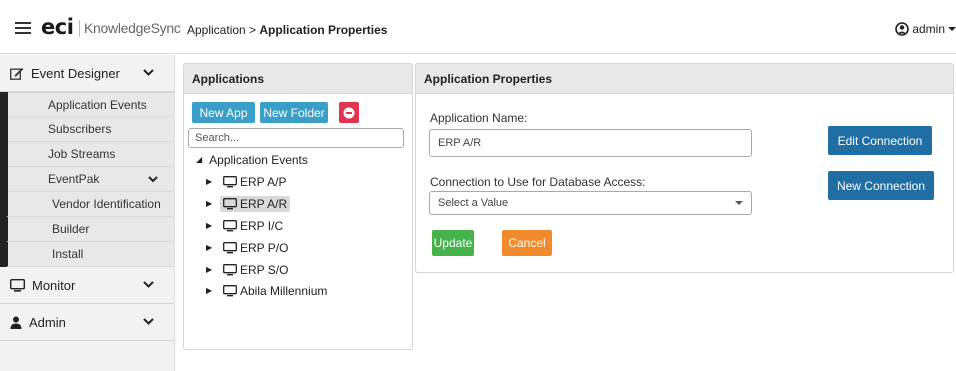 Image resolution: width=956 pixels, height=371 pixels. What do you see at coordinates (880, 140) in the screenshot?
I see `edit-connection-button: Edit Connection` at bounding box center [880, 140].